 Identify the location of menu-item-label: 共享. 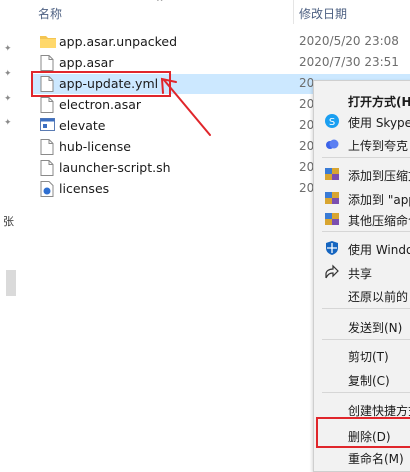
(360, 274).